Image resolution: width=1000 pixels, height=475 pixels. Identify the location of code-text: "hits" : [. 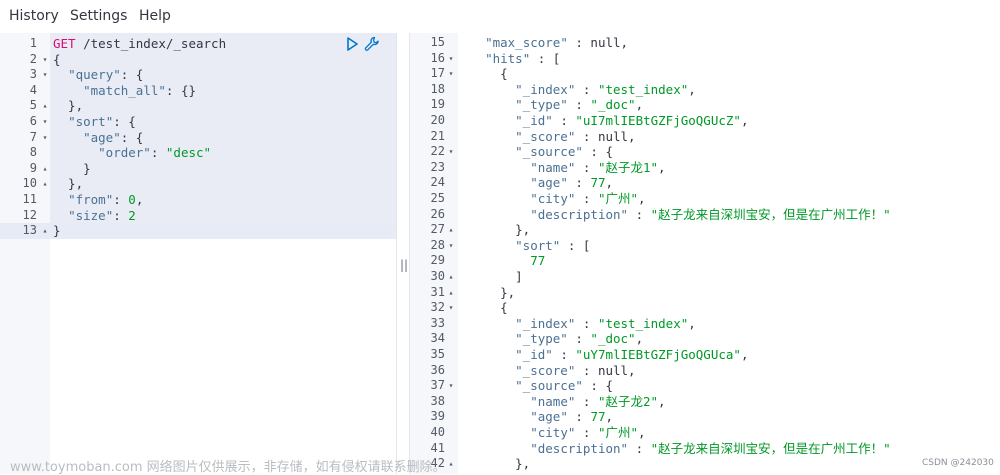
(523, 58).